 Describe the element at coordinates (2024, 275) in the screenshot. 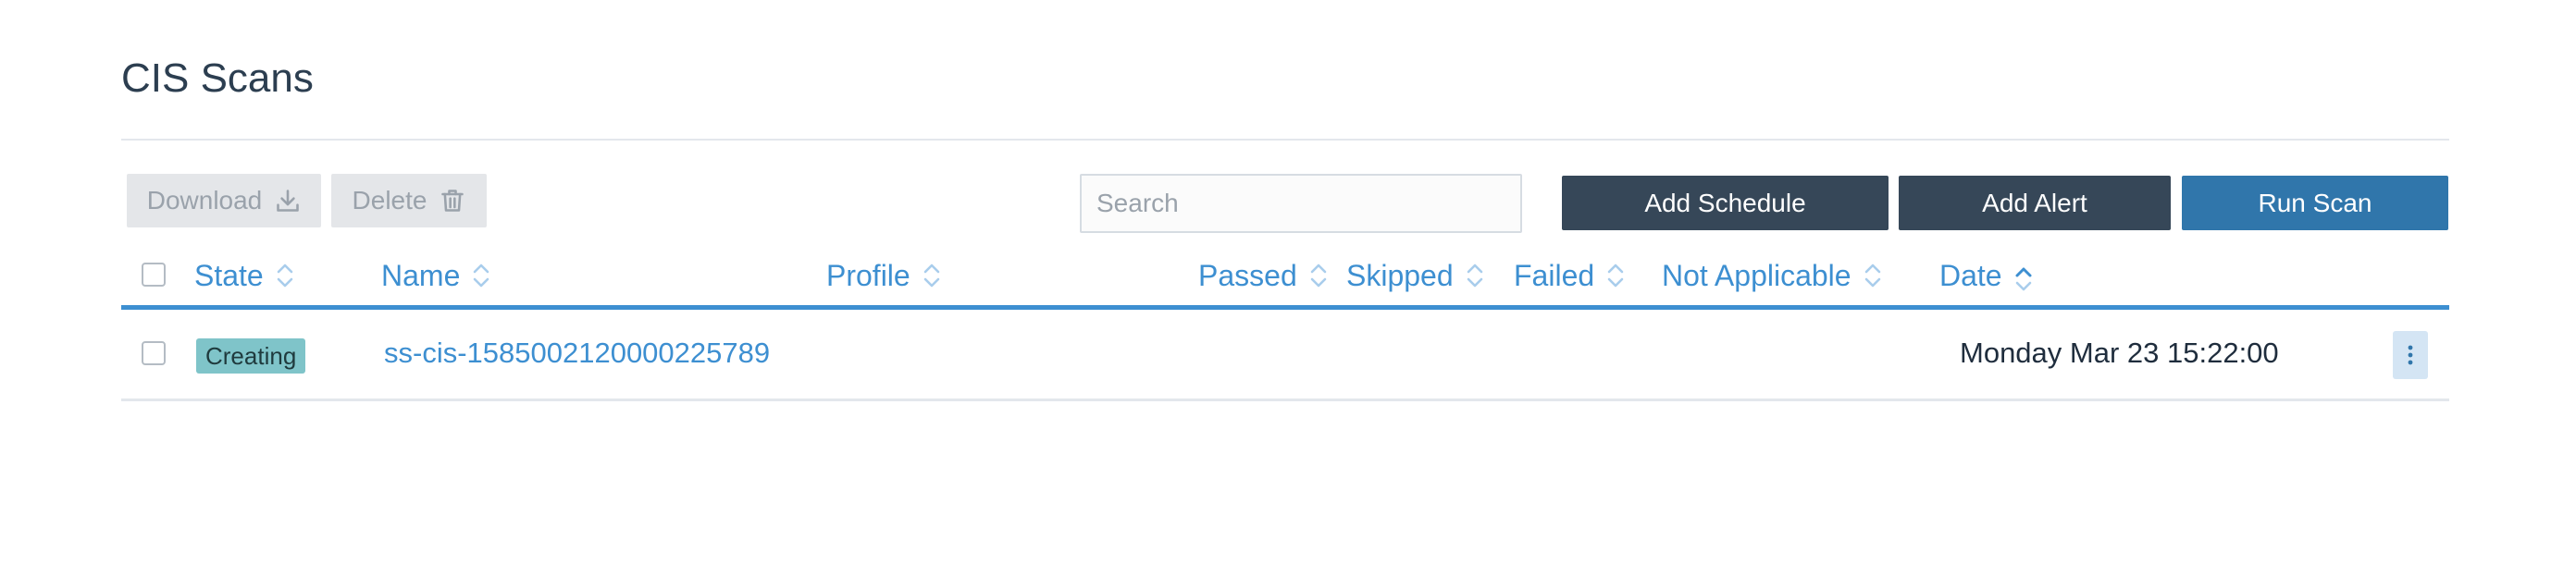

I see `sort-ascending-icon` at that location.